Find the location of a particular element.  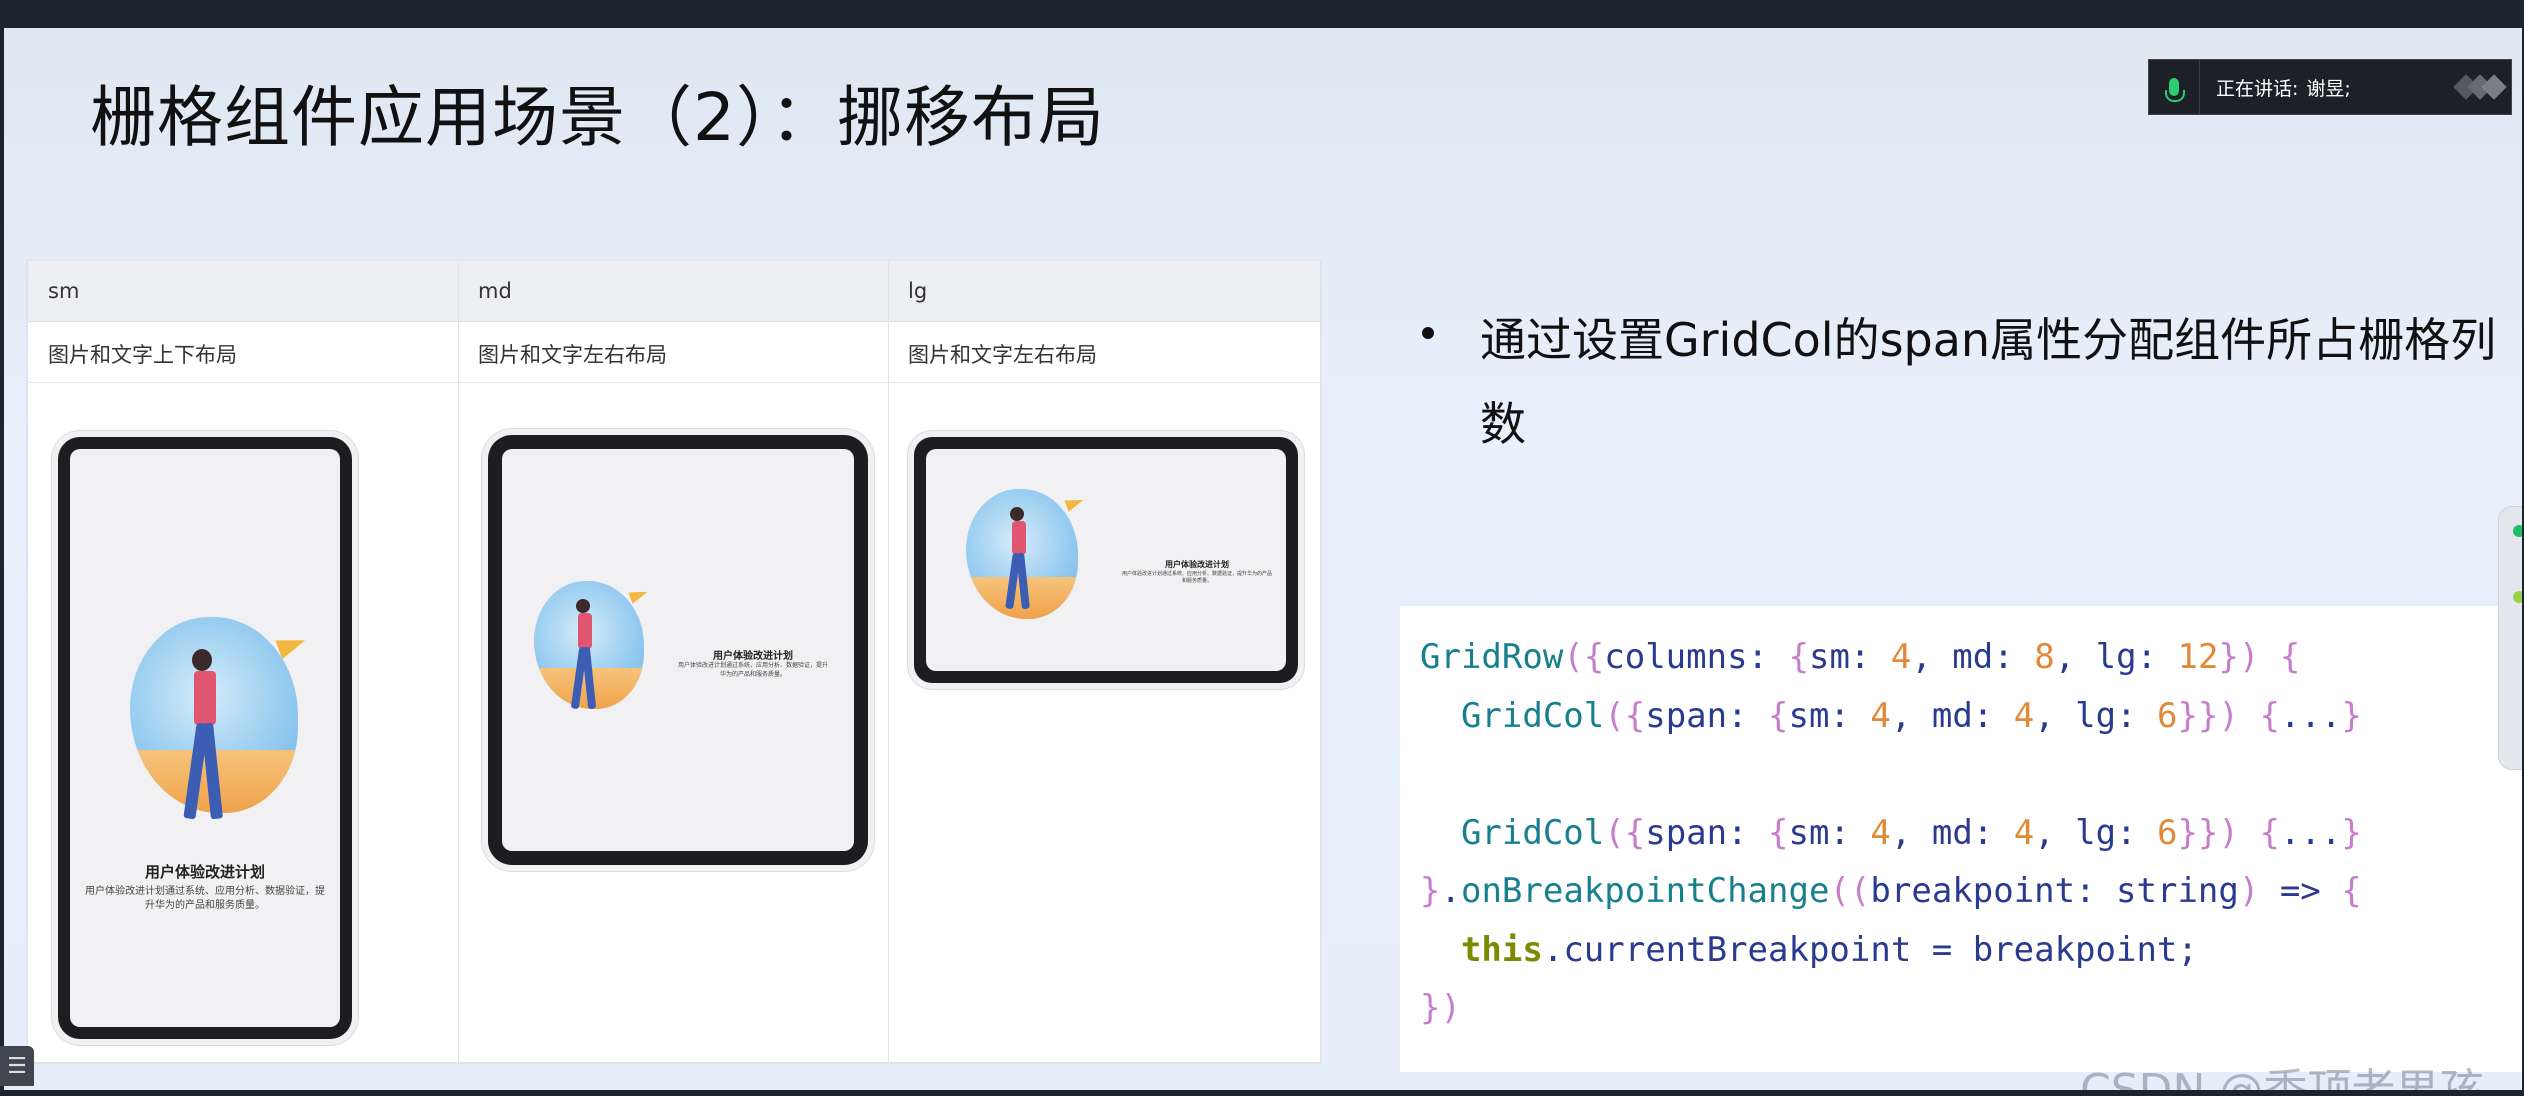

device-text-sm: 用户体验改进计划通过系统、应用分析、数据验证，提升华为的产品和服务质量。 is located at coordinates (205, 898).